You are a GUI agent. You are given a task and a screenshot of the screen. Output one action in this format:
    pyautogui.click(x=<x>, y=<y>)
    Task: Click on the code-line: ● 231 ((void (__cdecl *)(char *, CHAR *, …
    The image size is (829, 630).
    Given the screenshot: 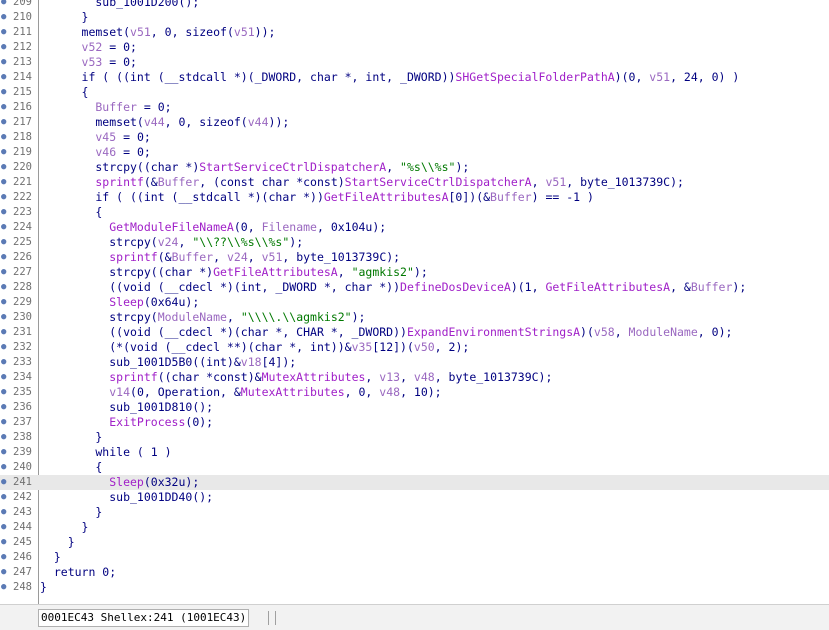 What is the action you would take?
    pyautogui.click(x=414, y=332)
    